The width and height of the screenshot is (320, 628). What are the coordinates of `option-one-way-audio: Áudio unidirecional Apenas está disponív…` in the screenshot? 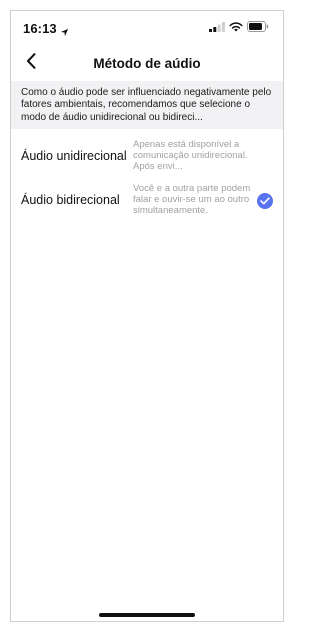 It's located at (147, 157).